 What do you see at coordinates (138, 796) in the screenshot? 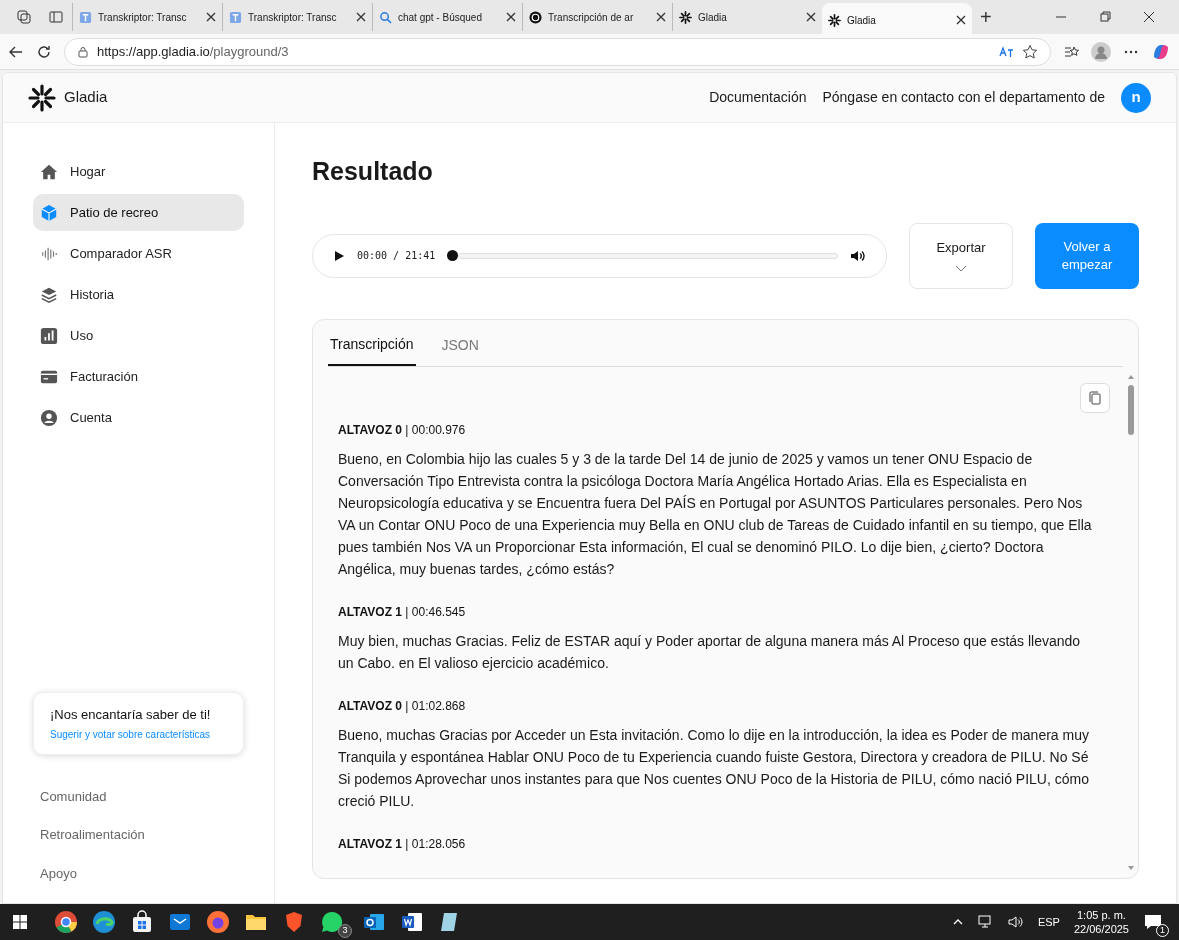
I see `footer-link: Comunidad` at bounding box center [138, 796].